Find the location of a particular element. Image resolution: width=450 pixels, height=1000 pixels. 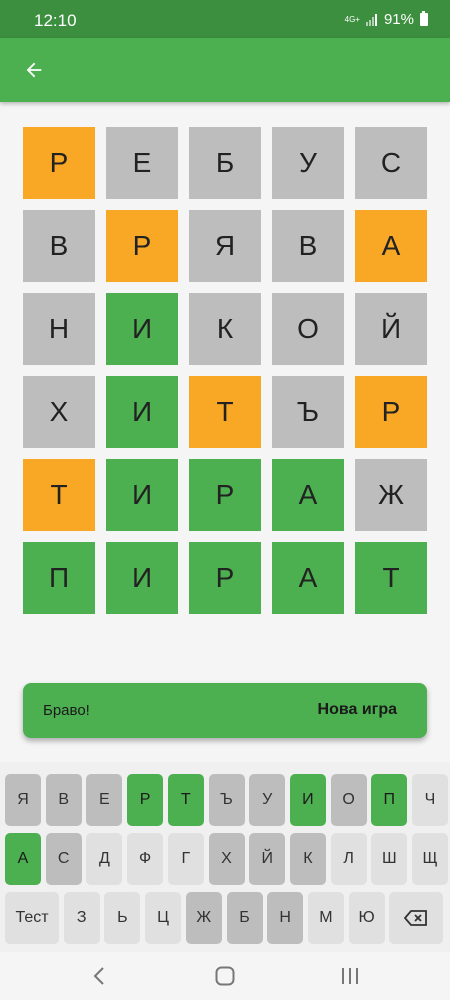

letter-tile: Й is located at coordinates (391, 329).